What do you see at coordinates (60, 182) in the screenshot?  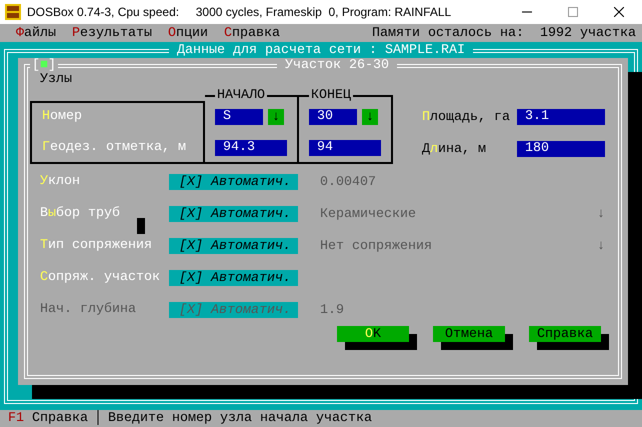 I see `option-label: Уклон` at bounding box center [60, 182].